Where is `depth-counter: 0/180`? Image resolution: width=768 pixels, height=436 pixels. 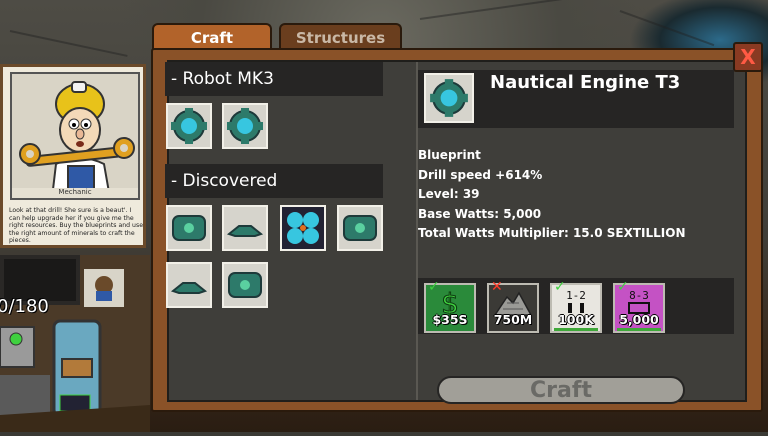
depth-counter: 0/180 is located at coordinates (24, 306).